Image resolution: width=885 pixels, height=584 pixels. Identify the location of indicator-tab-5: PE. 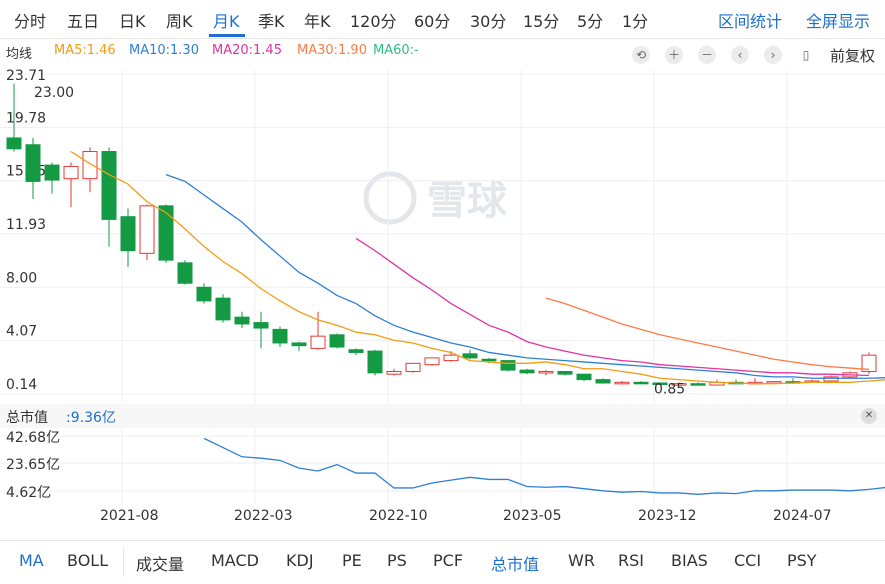
(352, 560).